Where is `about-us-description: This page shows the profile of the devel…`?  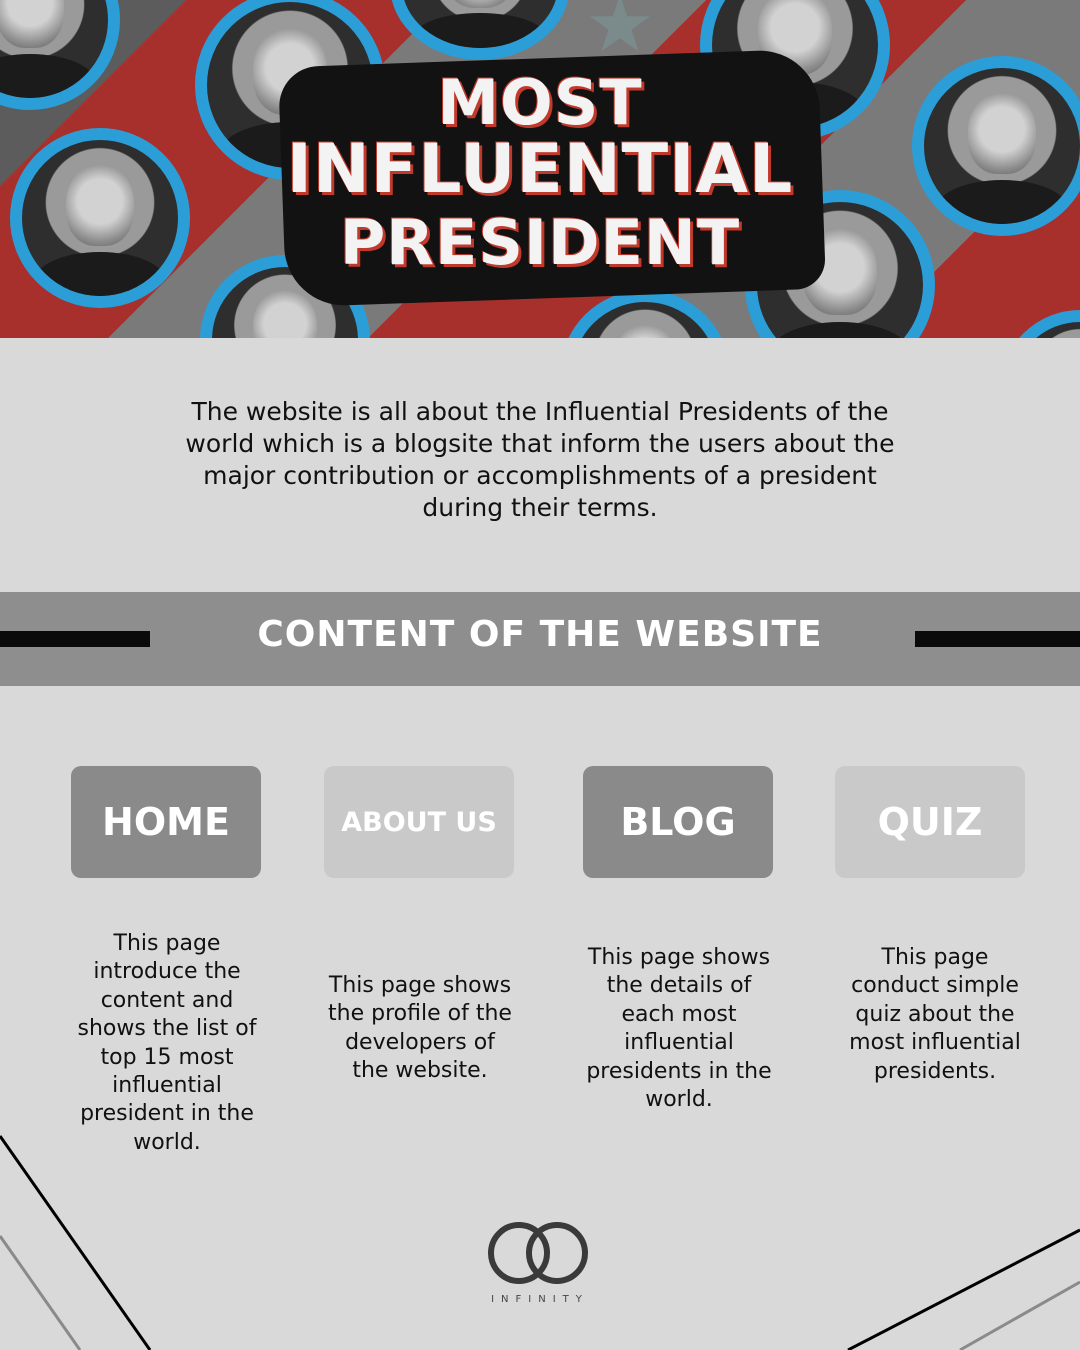 about-us-description: This page shows the profile of the devel… is located at coordinates (420, 1028).